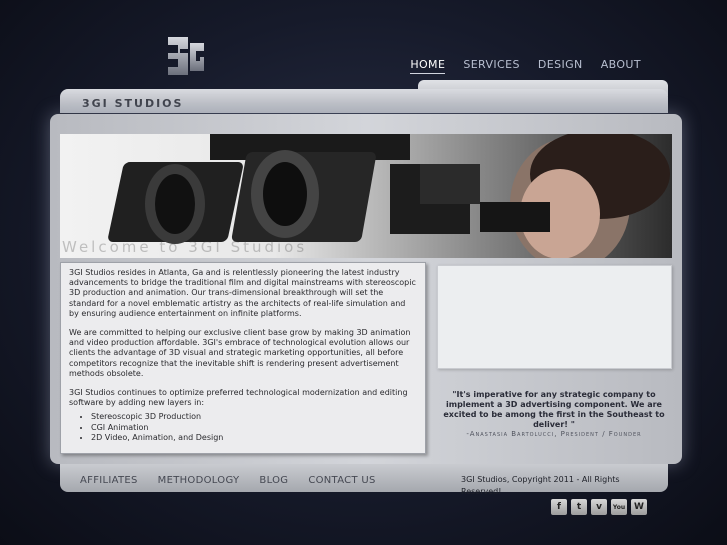  Describe the element at coordinates (554, 317) in the screenshot. I see `side-box` at that location.